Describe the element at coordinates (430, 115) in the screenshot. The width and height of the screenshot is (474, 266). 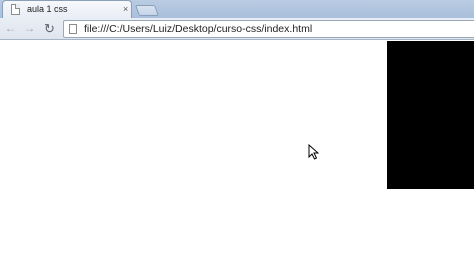
I see `black-box` at that location.